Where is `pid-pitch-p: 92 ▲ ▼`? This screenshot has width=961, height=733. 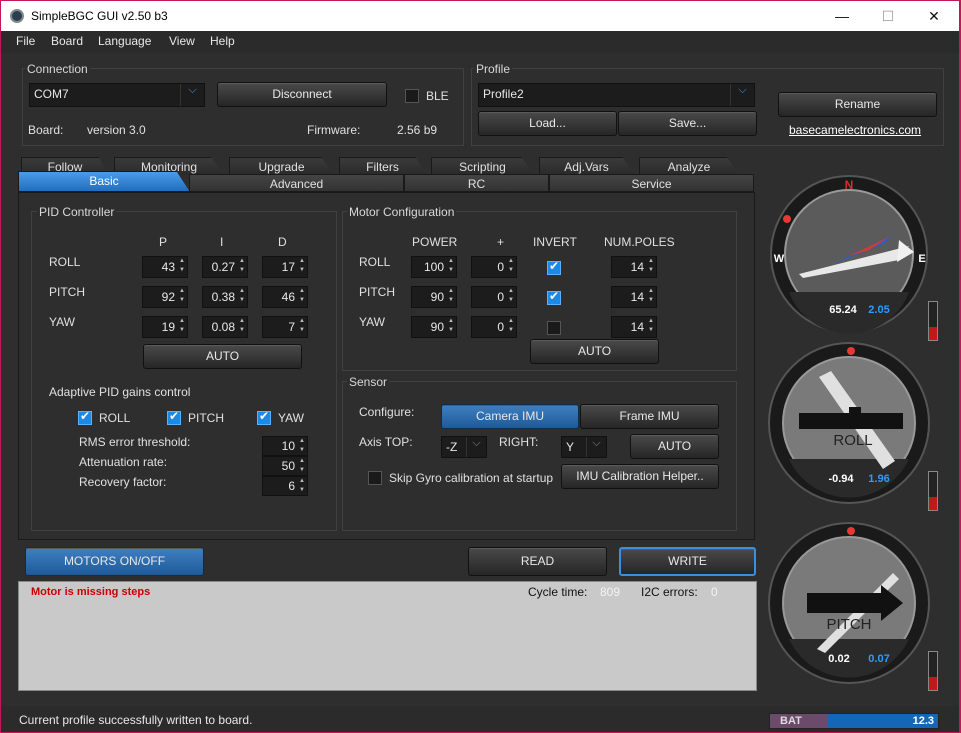 pid-pitch-p: 92 ▲ ▼ is located at coordinates (165, 297).